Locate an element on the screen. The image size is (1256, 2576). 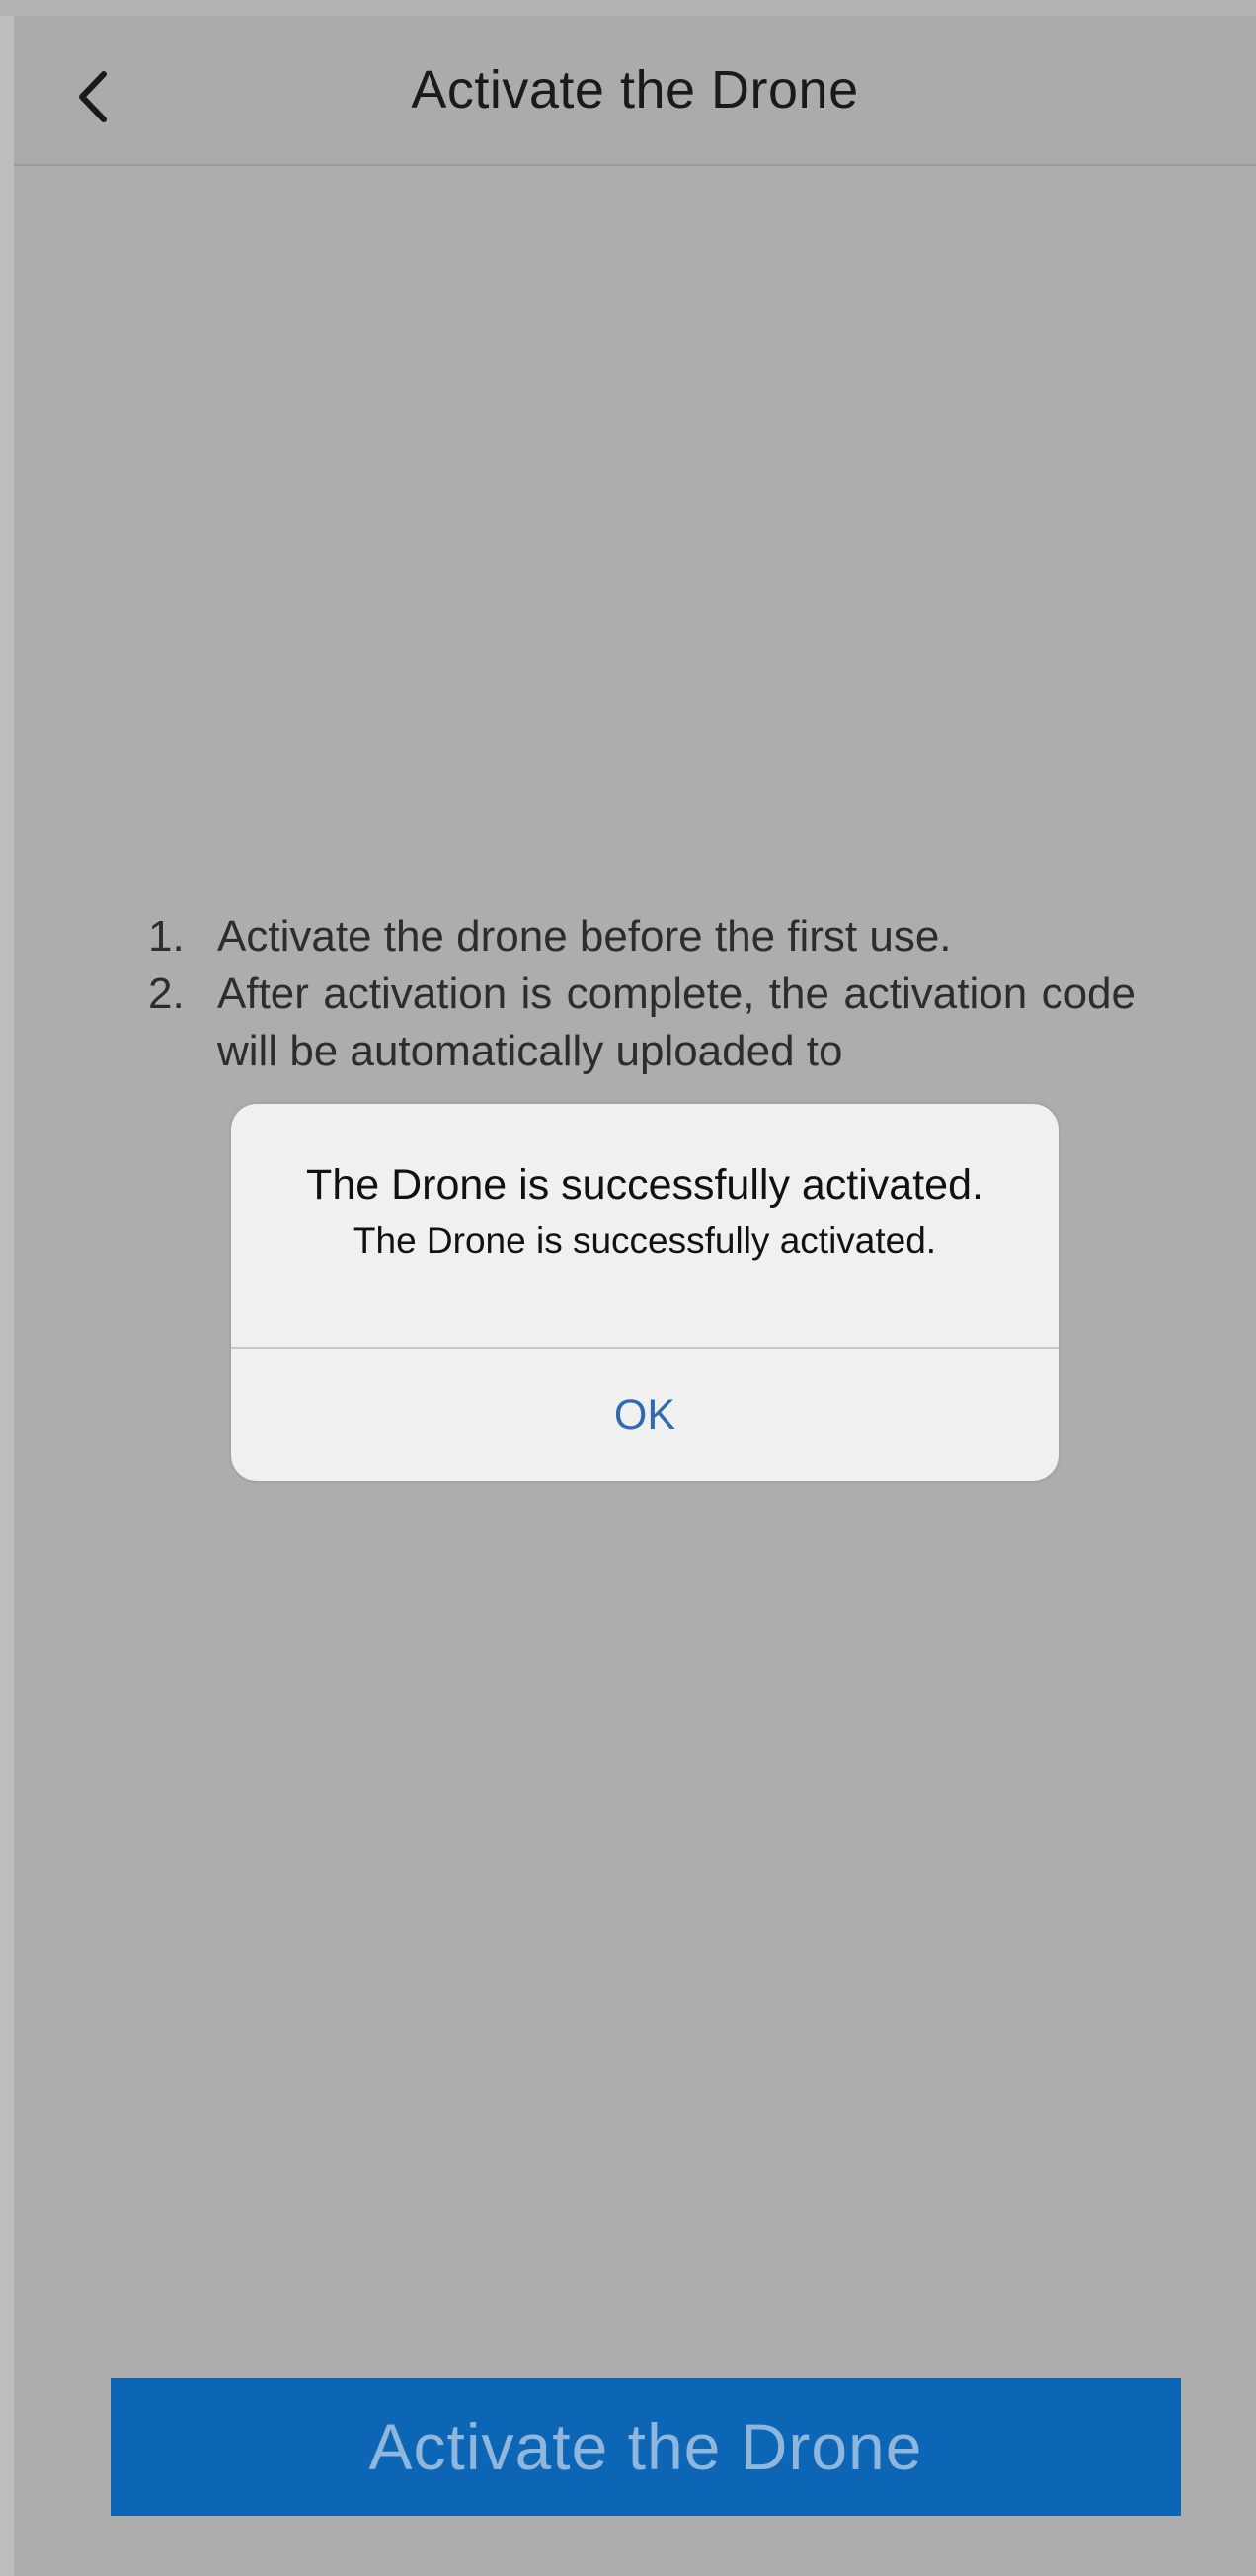
screen-left-edge is located at coordinates (7, 1296).